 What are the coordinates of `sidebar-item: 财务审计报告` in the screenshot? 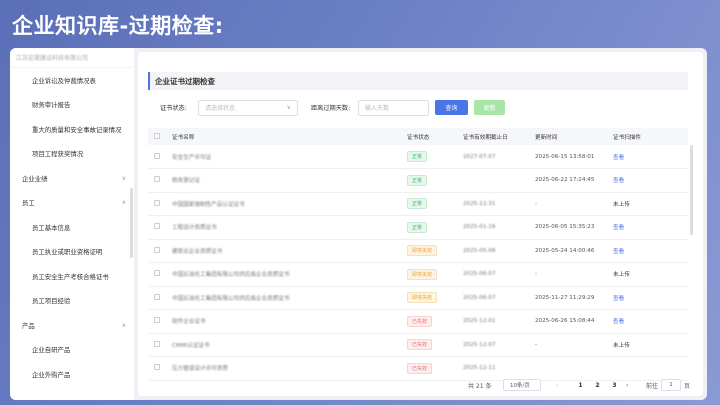 It's located at (72, 105).